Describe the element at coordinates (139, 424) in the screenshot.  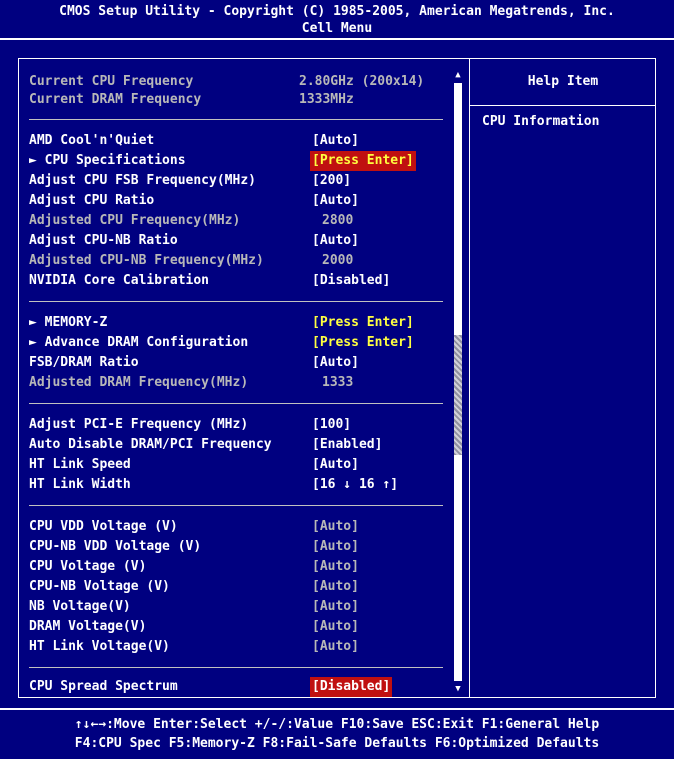
I see `setting-label: Adjust PCI-E Frequency (MHz)` at that location.